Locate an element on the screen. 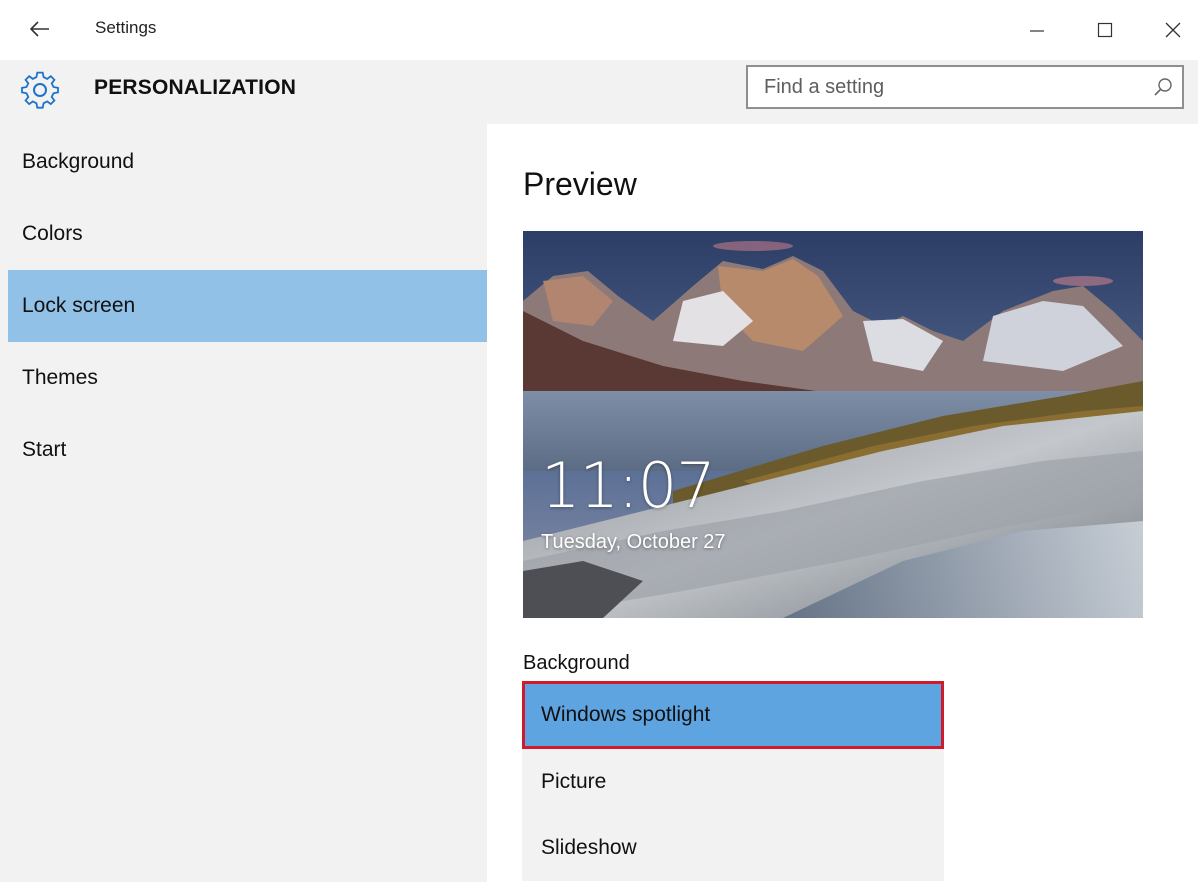 The width and height of the screenshot is (1198, 882). close-icon is located at coordinates (1173, 30).